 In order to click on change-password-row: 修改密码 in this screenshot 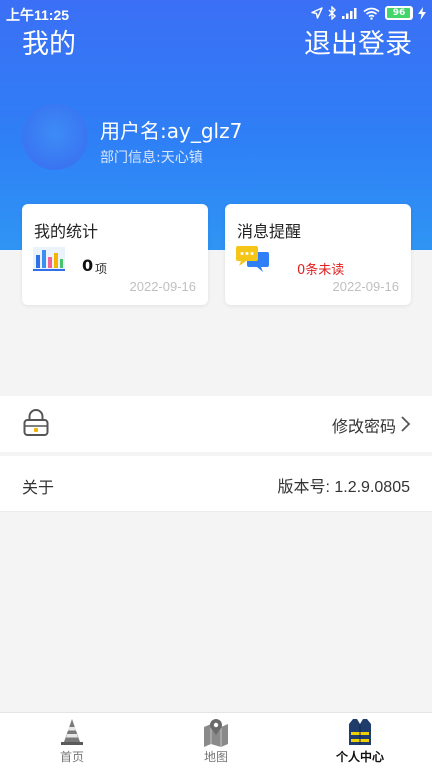, I will do `click(216, 424)`.